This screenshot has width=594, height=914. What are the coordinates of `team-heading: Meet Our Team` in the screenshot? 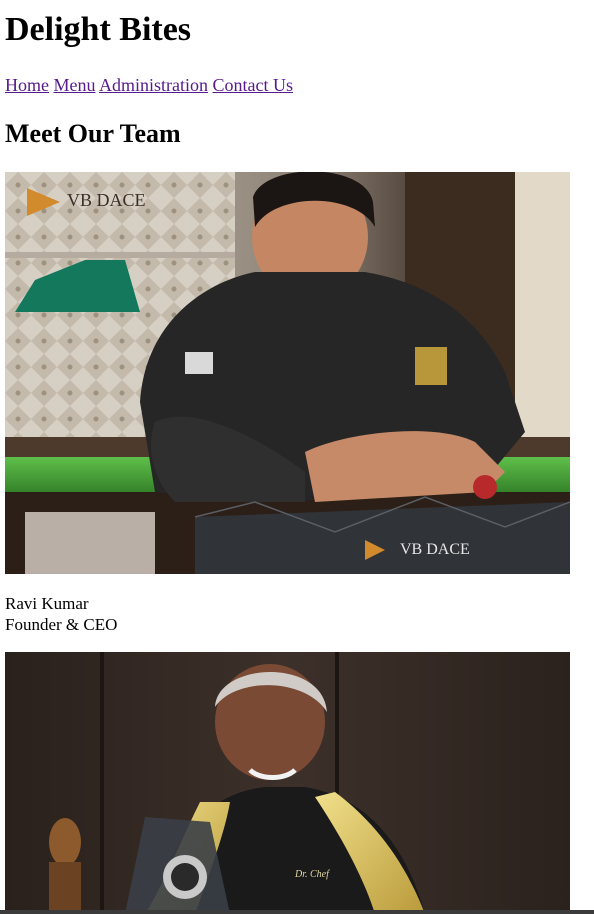 It's located at (93, 133).